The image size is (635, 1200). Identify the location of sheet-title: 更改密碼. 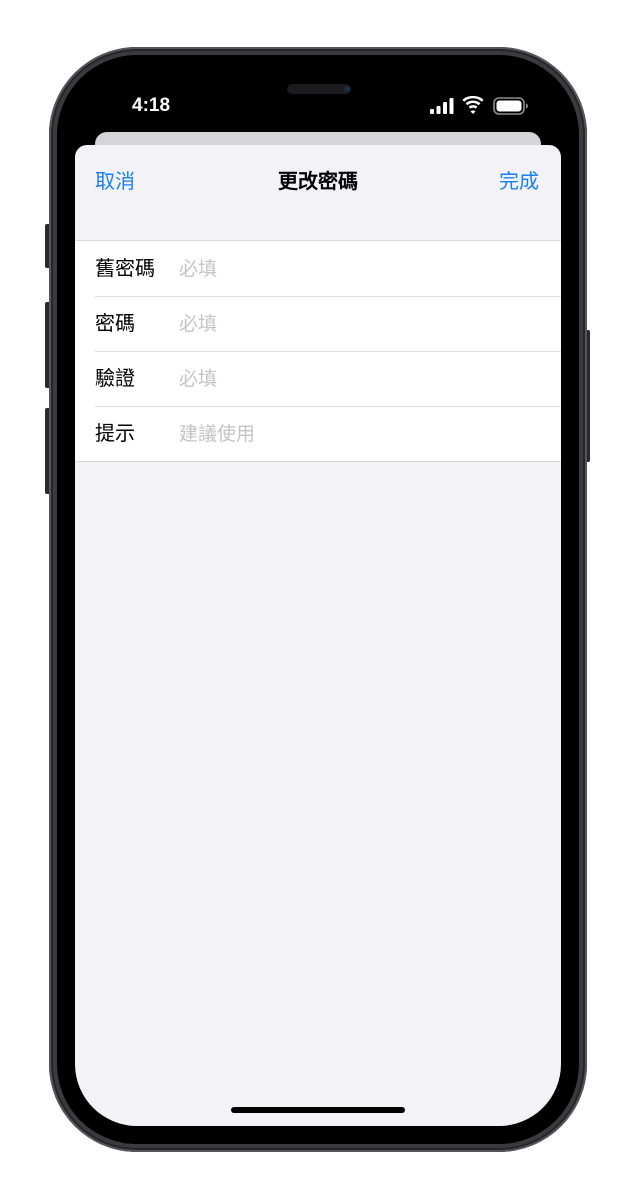
(318, 181).